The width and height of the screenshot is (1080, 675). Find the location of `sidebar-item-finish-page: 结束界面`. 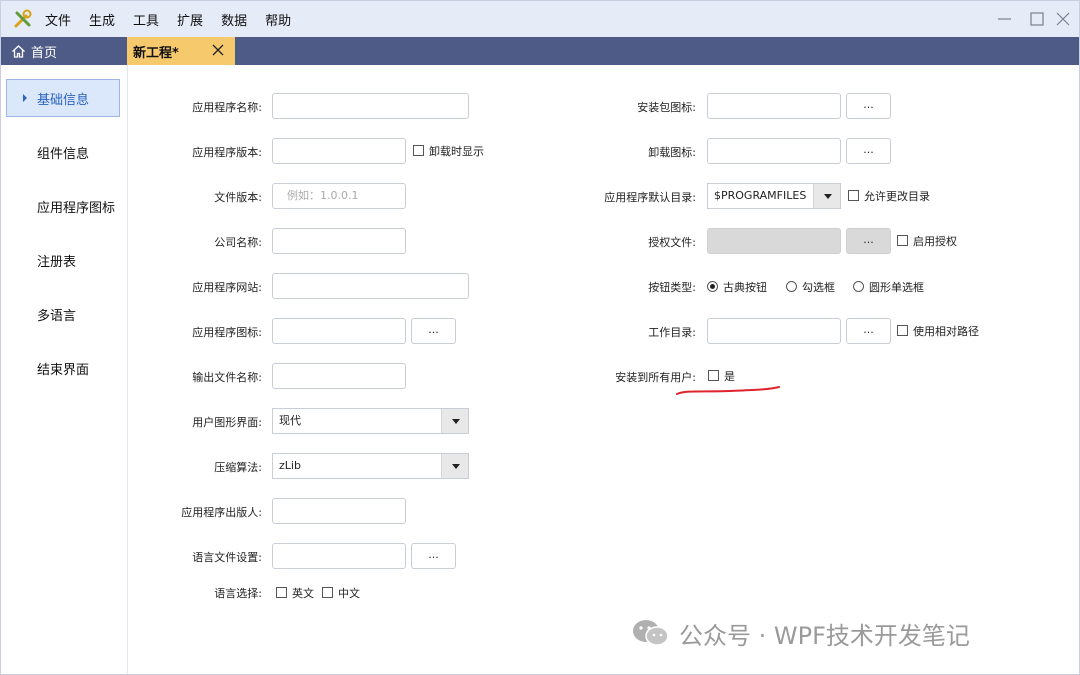

sidebar-item-finish-page: 结束界面 is located at coordinates (63, 368).